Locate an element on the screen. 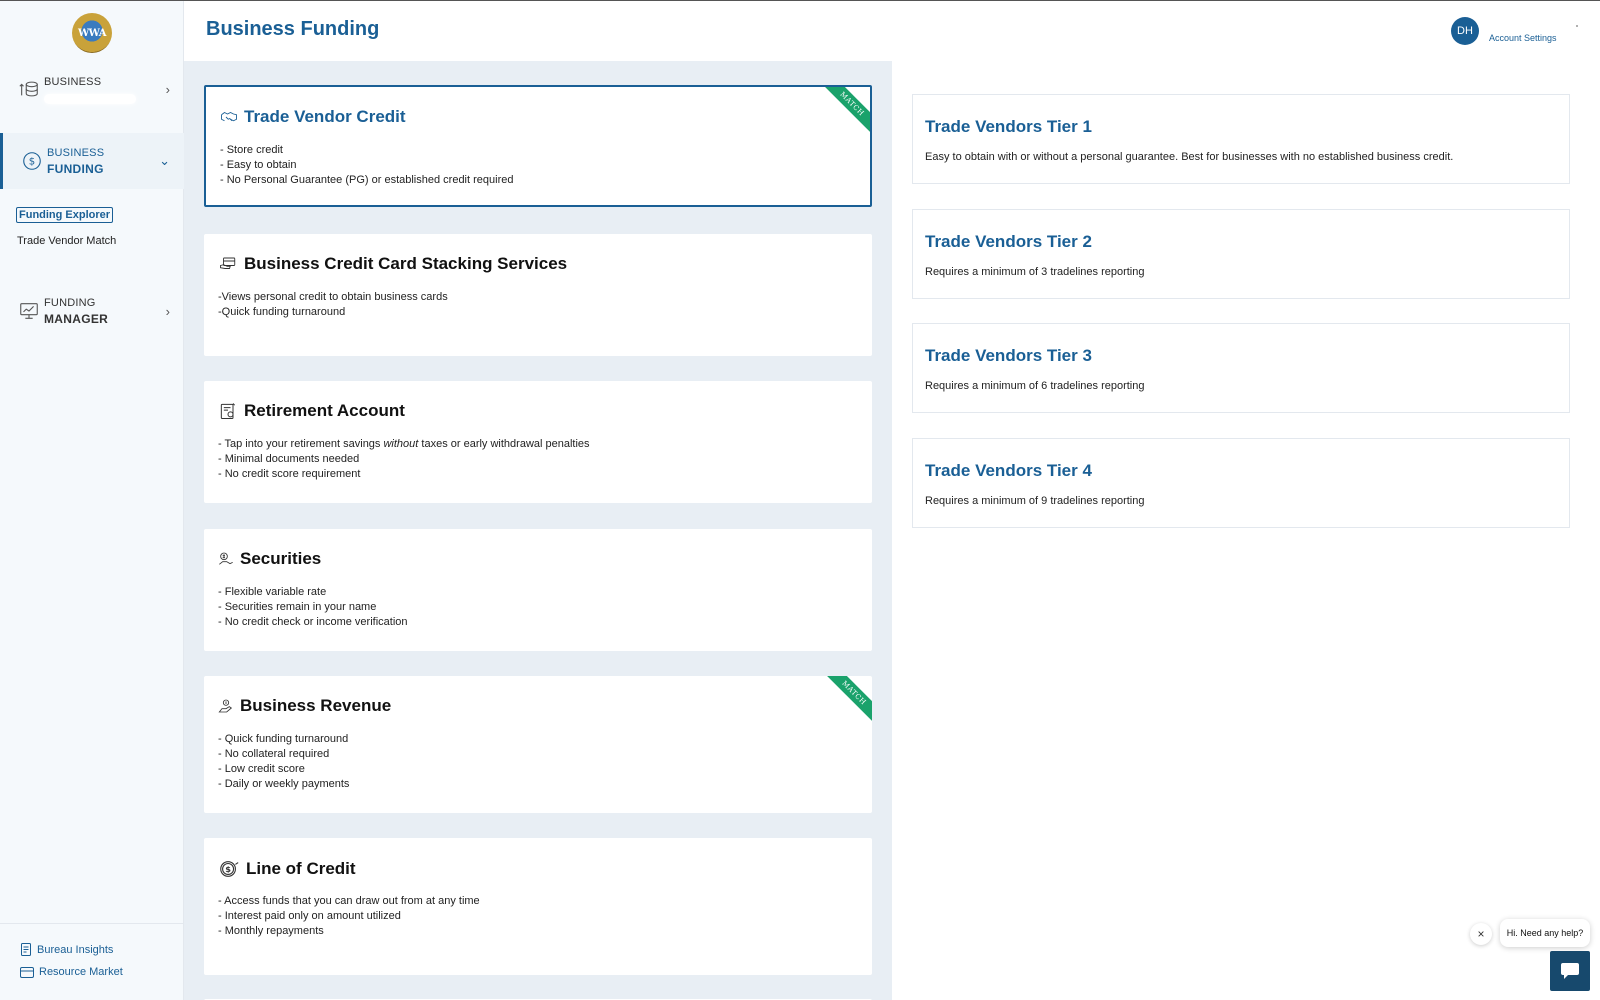  sidebar-item-funding-manager: FUNDING MANAGER › is located at coordinates (92, 311).